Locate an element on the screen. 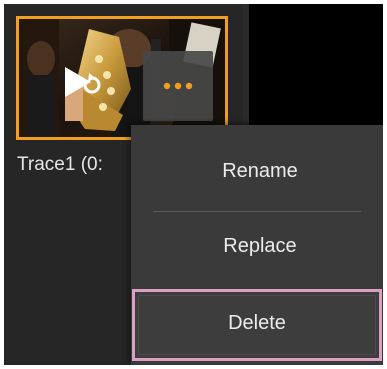  menu-item-replace: Replace is located at coordinates (257, 246).